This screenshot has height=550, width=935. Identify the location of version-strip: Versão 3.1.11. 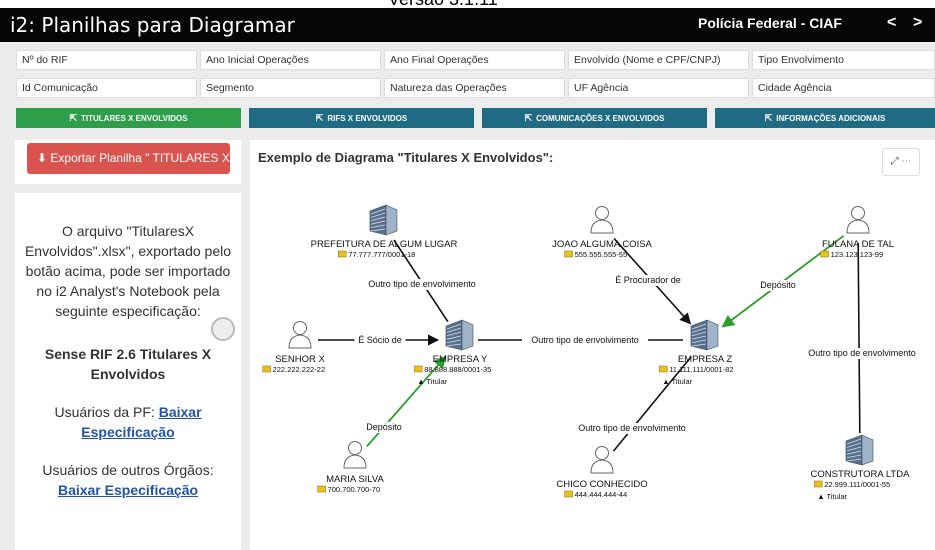
(467, 4).